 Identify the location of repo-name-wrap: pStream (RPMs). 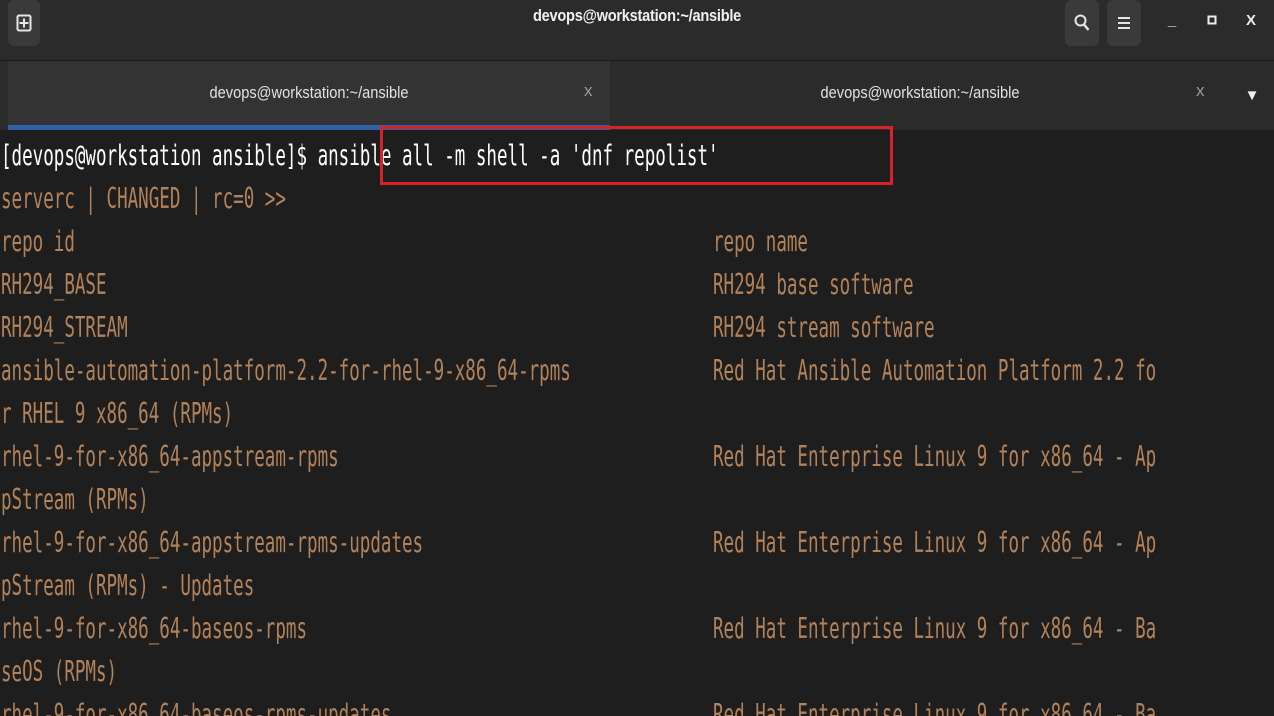
(75, 499).